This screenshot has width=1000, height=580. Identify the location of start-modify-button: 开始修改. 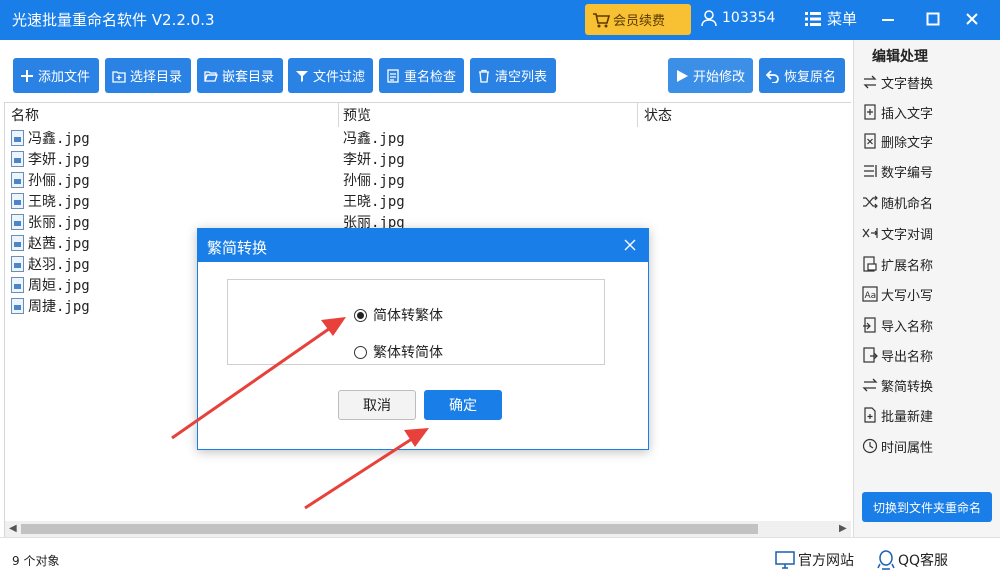
(710, 75).